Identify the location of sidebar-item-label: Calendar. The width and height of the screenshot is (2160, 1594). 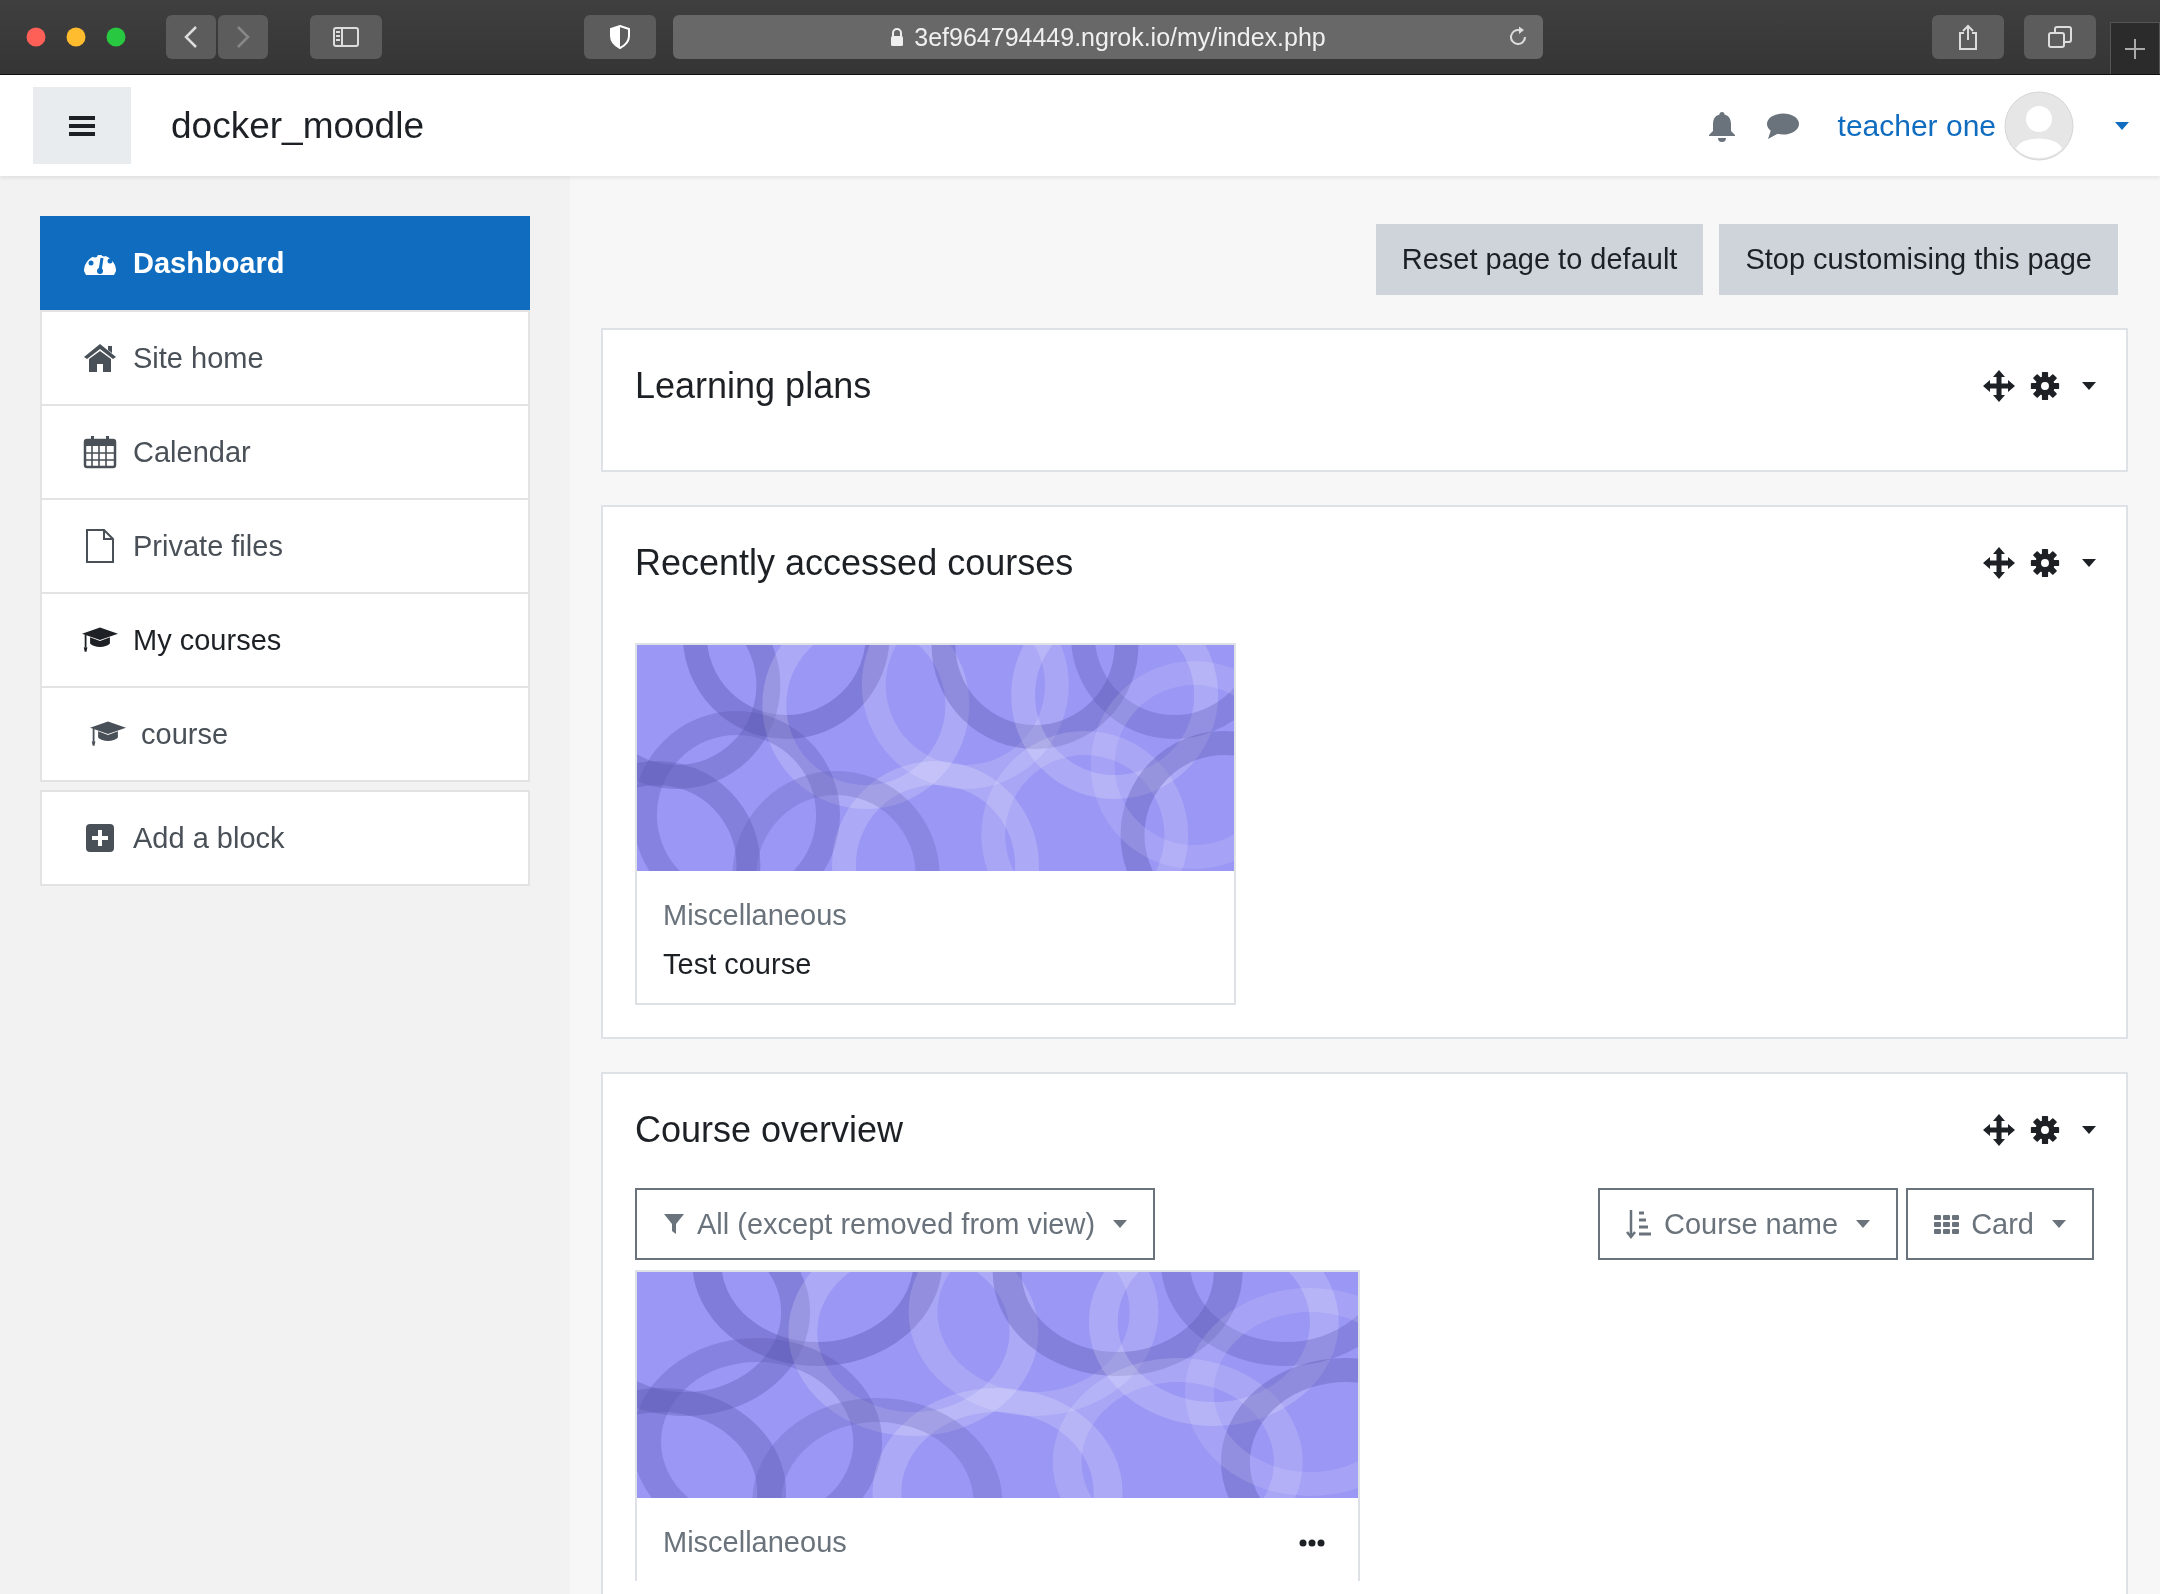
(192, 452).